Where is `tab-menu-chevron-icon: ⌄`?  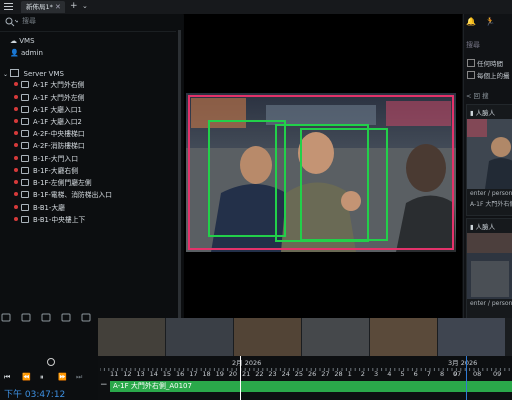 tab-menu-chevron-icon: ⌄ is located at coordinates (85, 6).